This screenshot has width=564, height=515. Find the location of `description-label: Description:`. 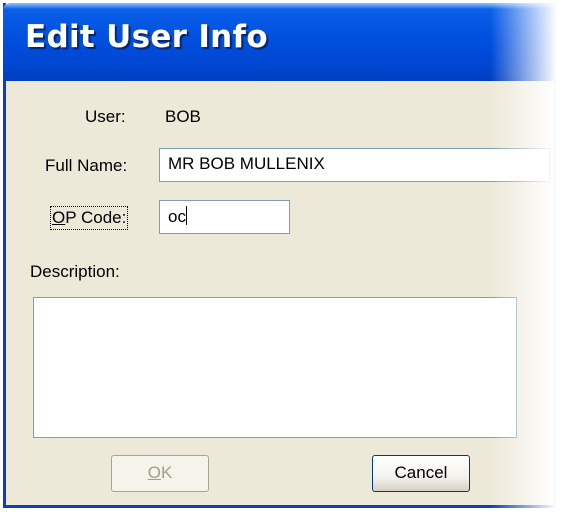

description-label: Description: is located at coordinates (75, 271).